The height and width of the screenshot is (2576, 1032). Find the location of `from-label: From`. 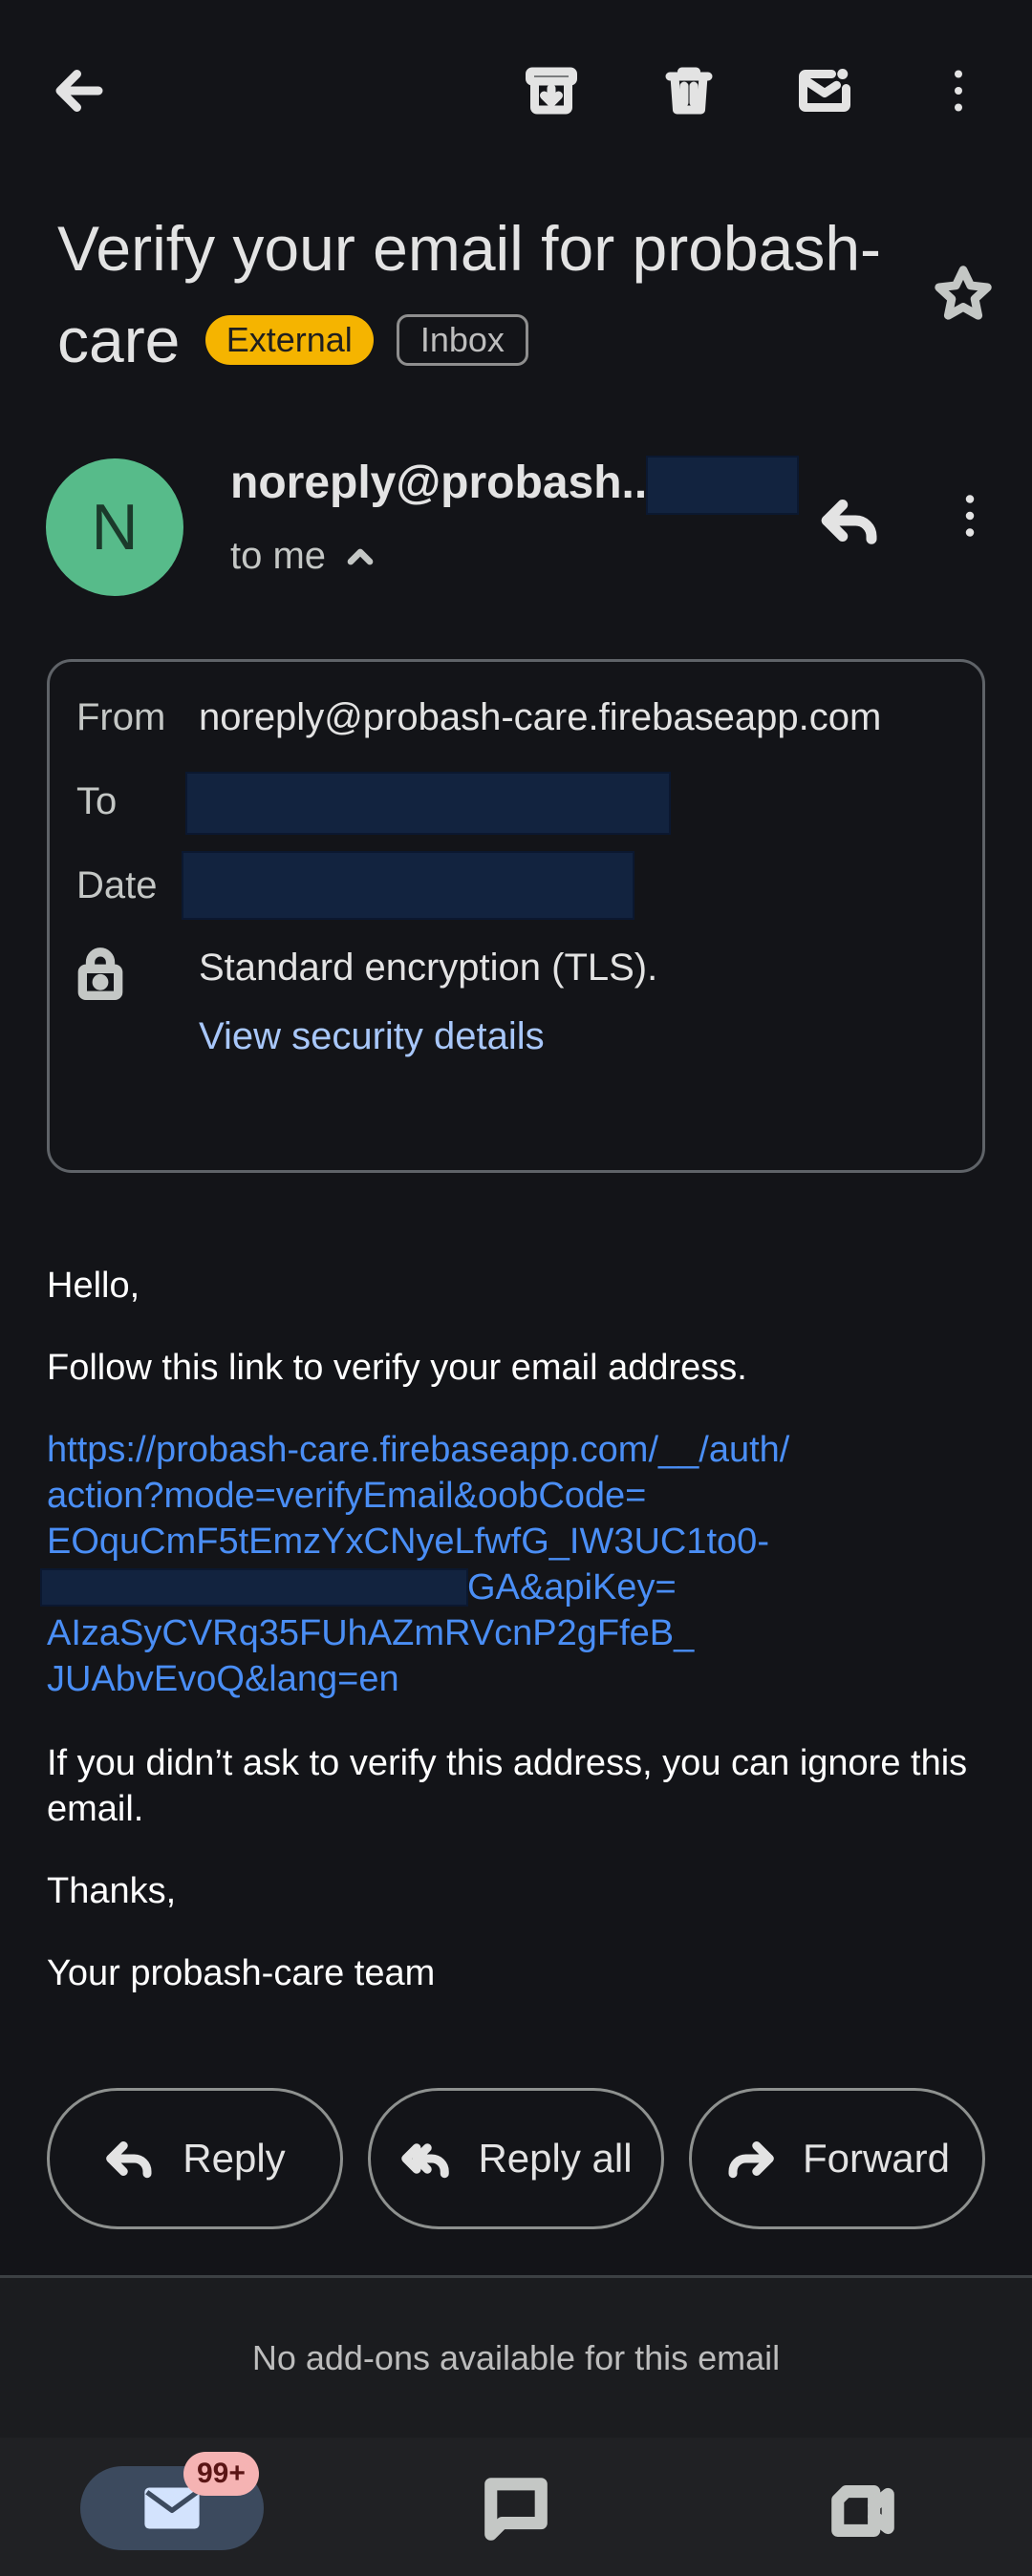

from-label: From is located at coordinates (121, 717).